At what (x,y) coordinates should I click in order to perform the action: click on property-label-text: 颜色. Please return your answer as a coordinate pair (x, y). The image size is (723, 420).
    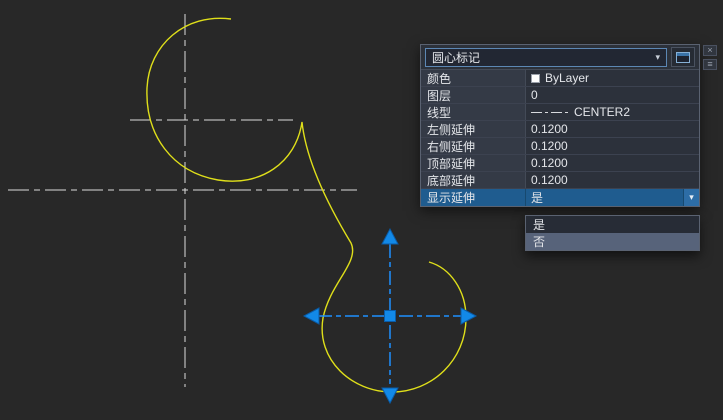
    Looking at the image, I should click on (439, 78).